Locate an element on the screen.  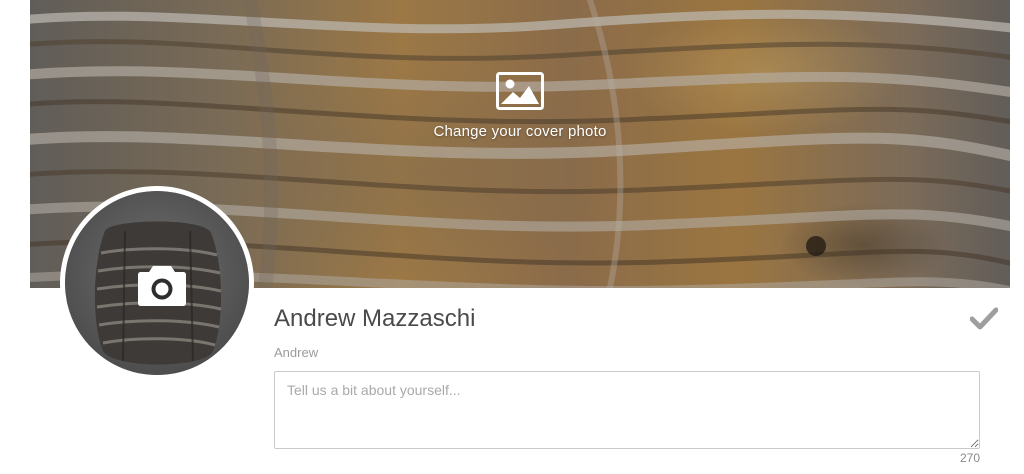
profile-first-name: Andrew is located at coordinates (296, 352).